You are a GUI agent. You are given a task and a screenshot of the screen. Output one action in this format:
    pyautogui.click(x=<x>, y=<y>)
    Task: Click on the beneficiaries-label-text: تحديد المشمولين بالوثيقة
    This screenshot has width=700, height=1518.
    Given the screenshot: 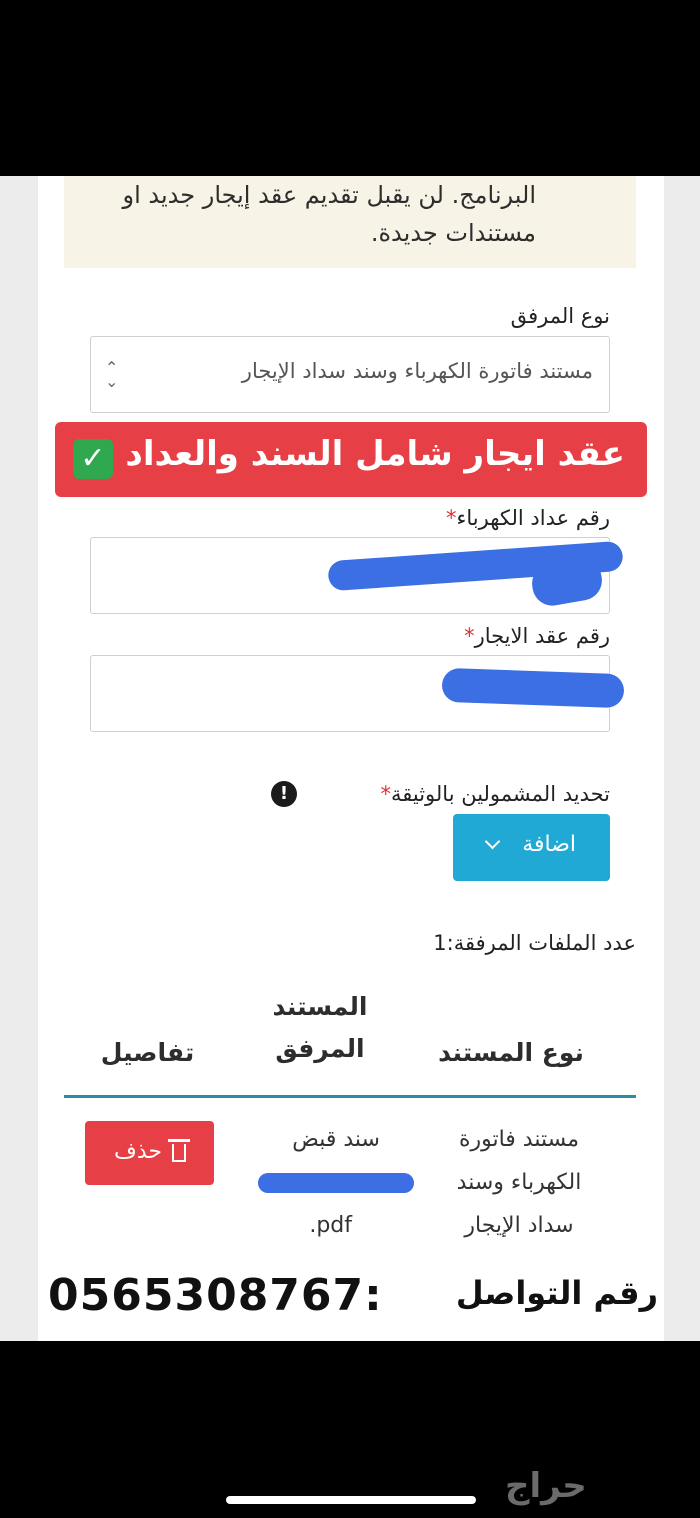 What is the action you would take?
    pyautogui.click(x=500, y=794)
    